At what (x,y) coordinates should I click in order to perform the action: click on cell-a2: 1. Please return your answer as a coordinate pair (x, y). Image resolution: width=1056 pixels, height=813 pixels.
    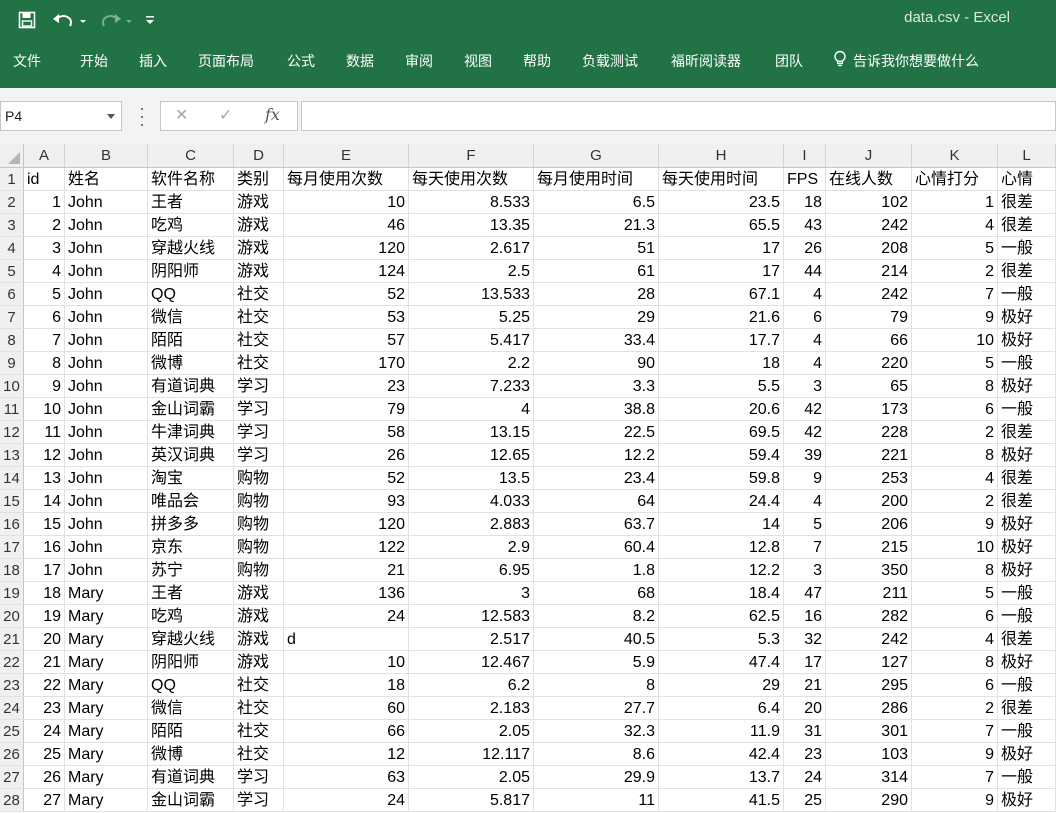
    Looking at the image, I should click on (44, 202).